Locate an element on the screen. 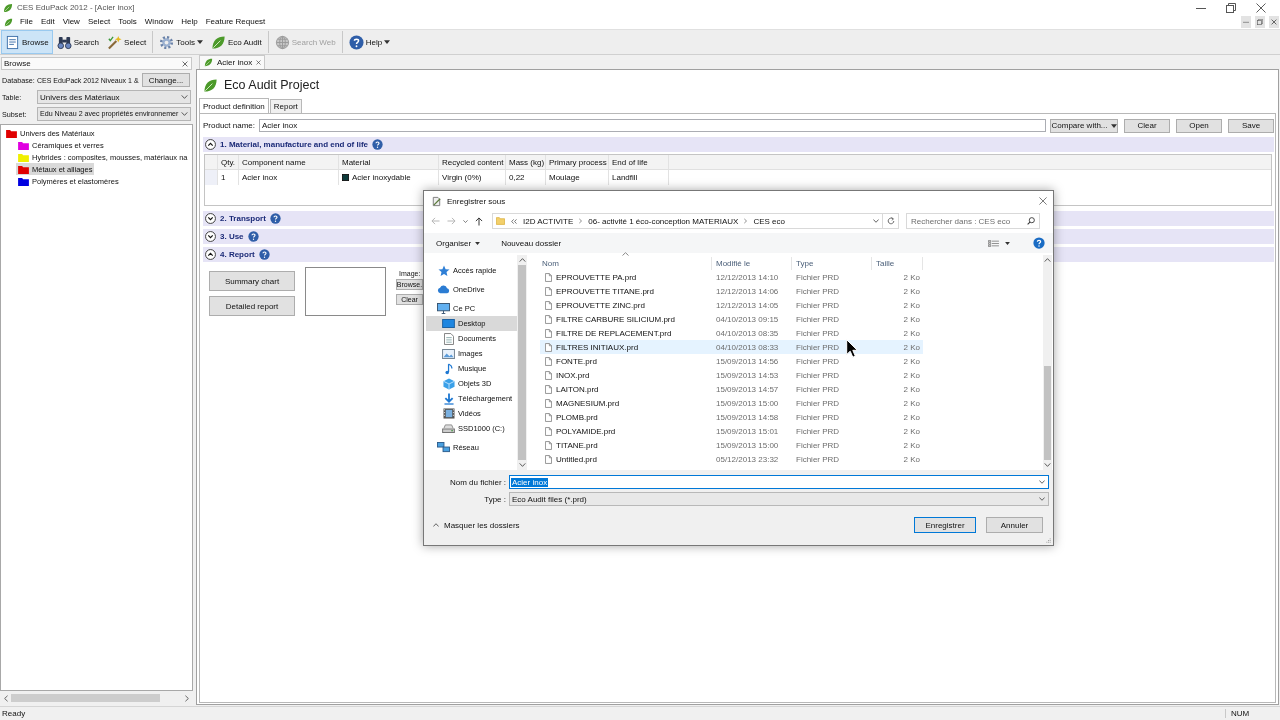 This screenshot has height=720, width=1280. file-row: INOX.prd 15/09/2013 14:53 Fichier PRD 2 Ko is located at coordinates (731, 375).